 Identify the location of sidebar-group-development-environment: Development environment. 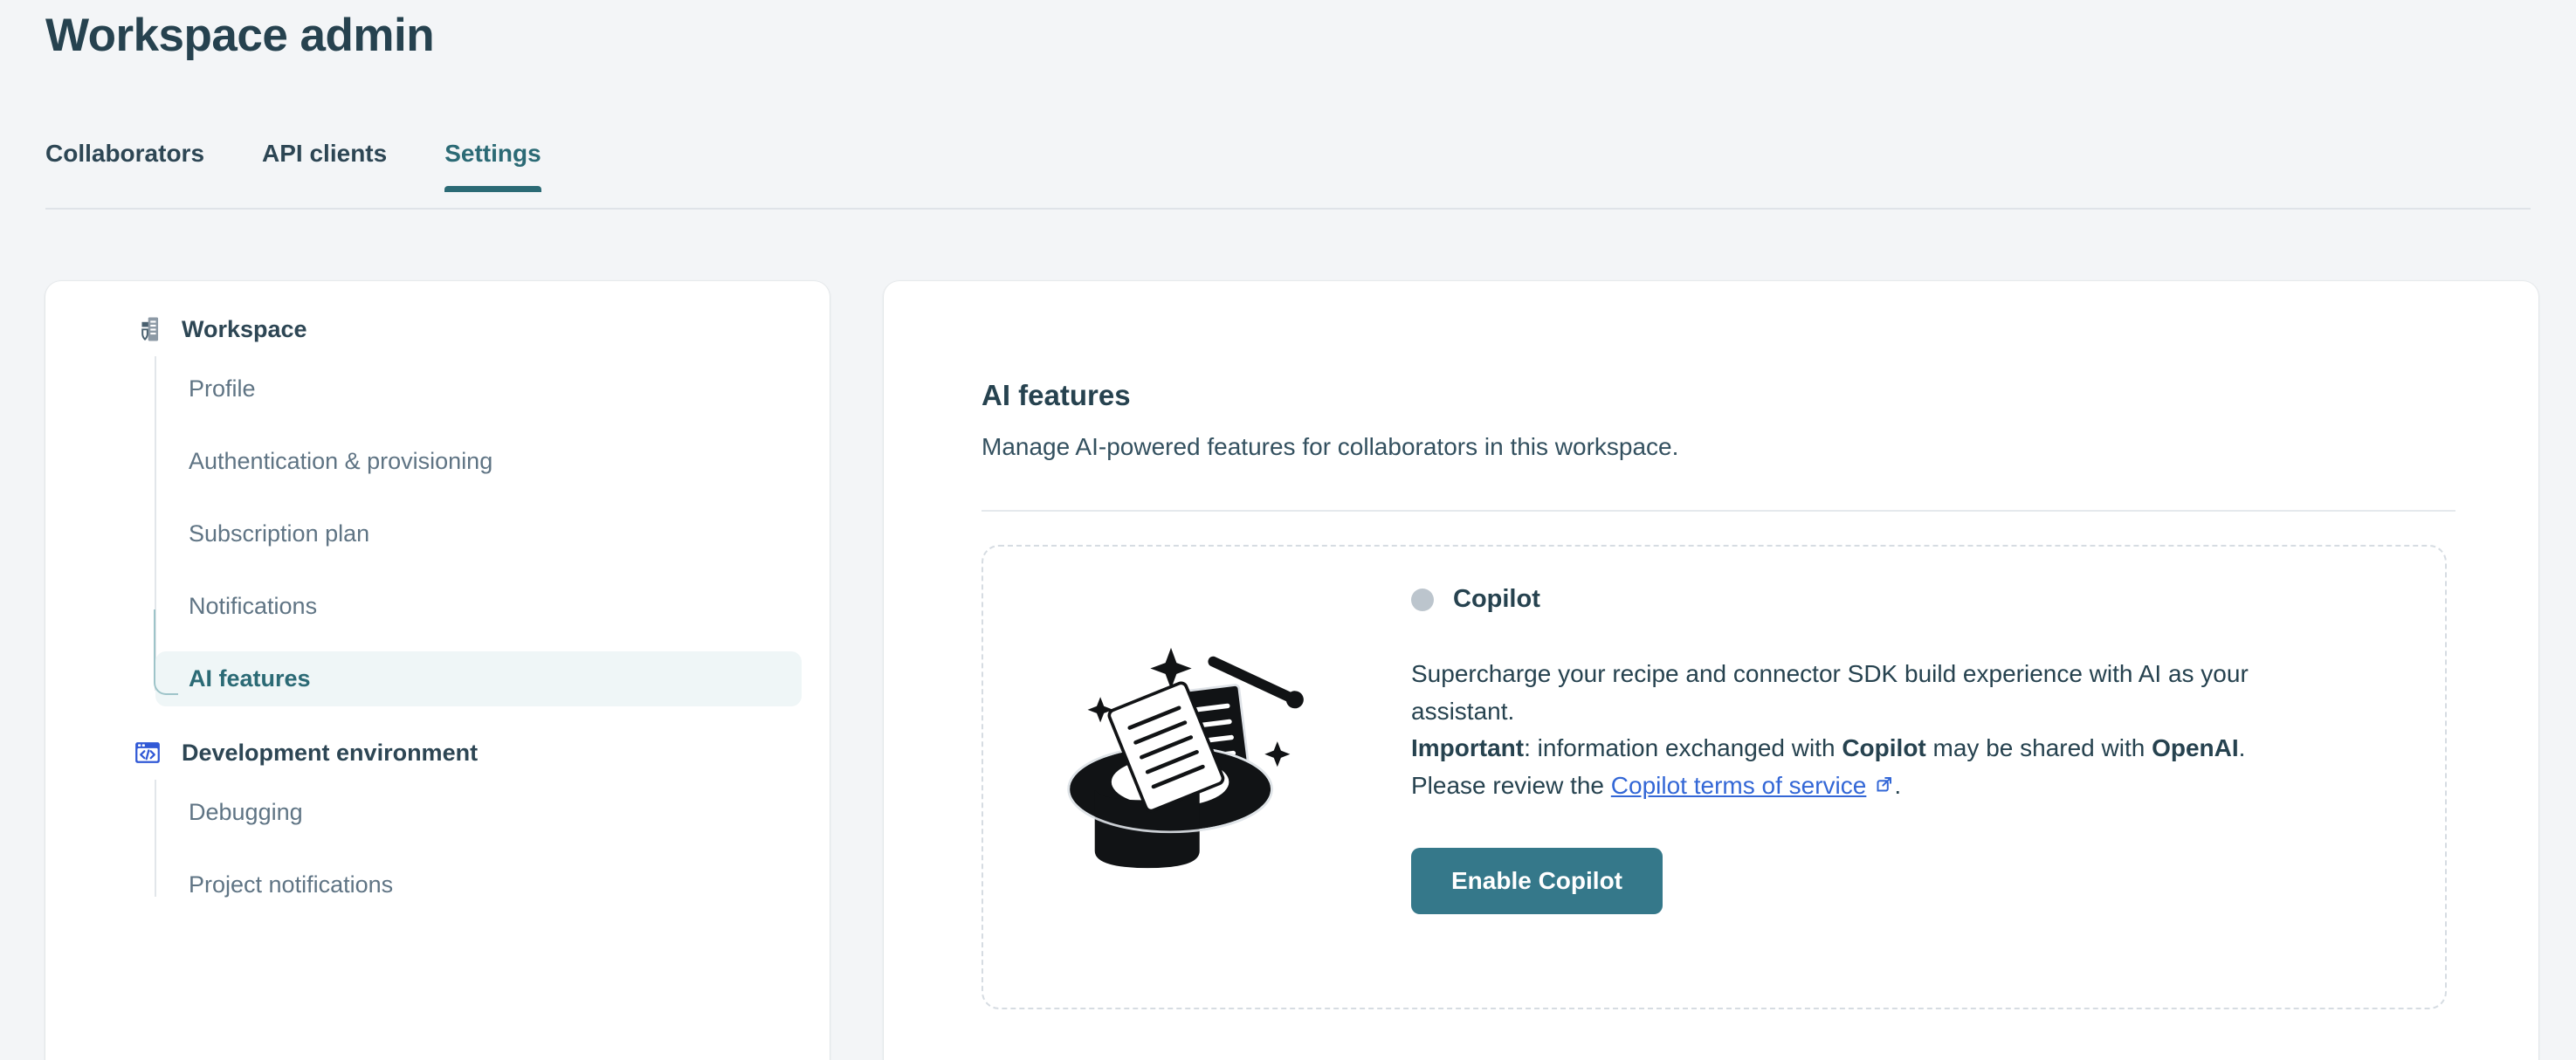
(437, 753).